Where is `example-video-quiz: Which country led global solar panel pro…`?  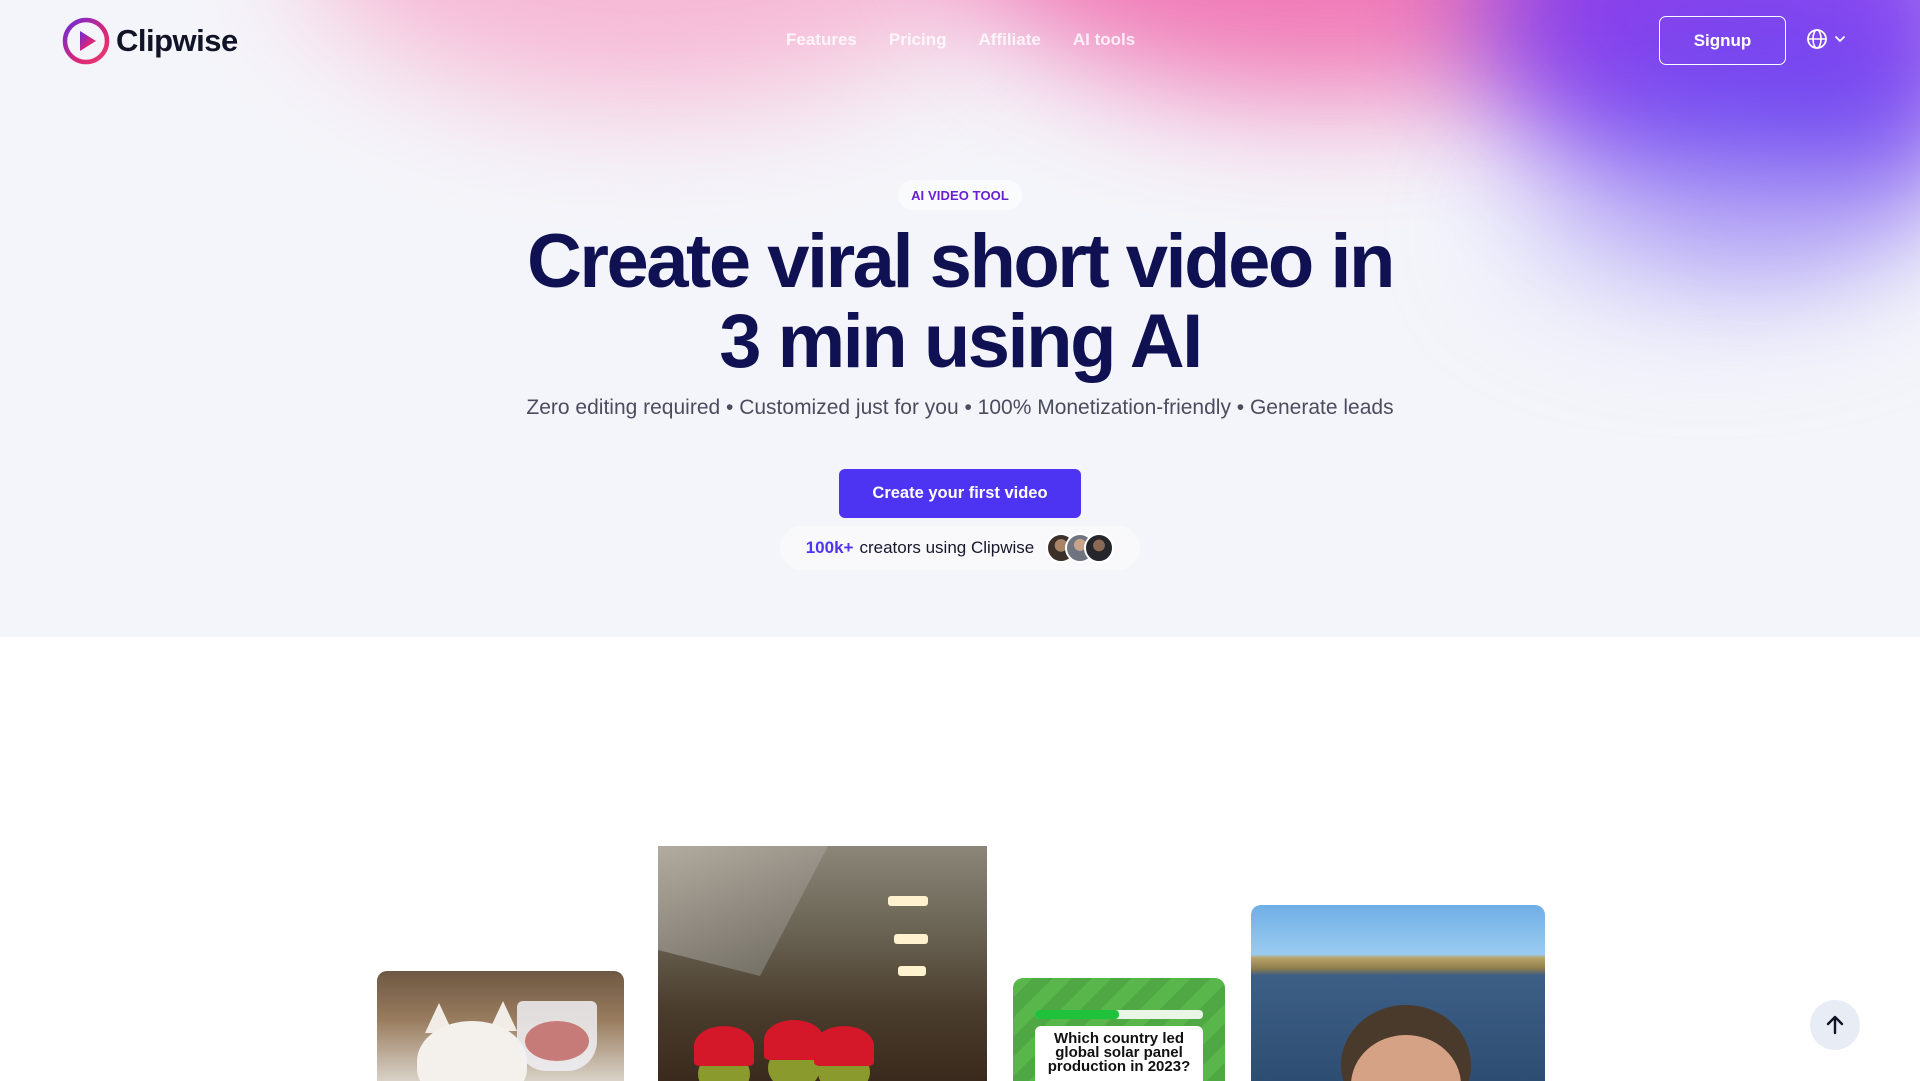
example-video-quiz: Which country led global solar panel pro… is located at coordinates (1119, 1029).